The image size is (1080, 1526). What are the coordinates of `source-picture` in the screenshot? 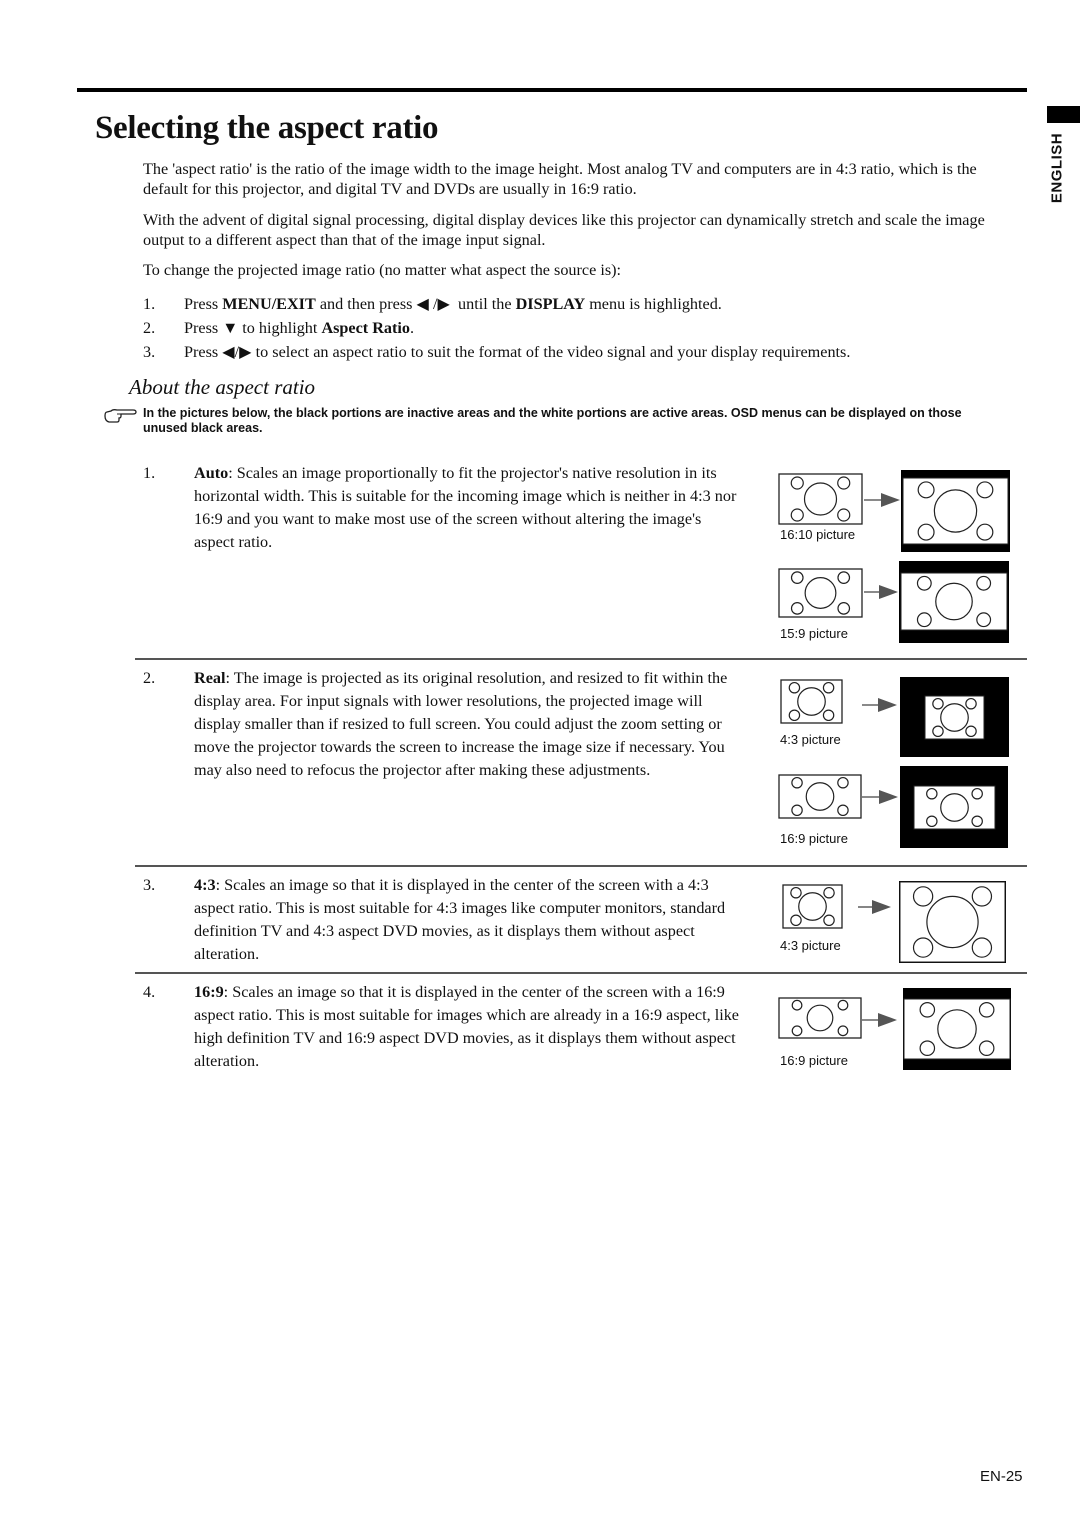 It's located at (820, 1018).